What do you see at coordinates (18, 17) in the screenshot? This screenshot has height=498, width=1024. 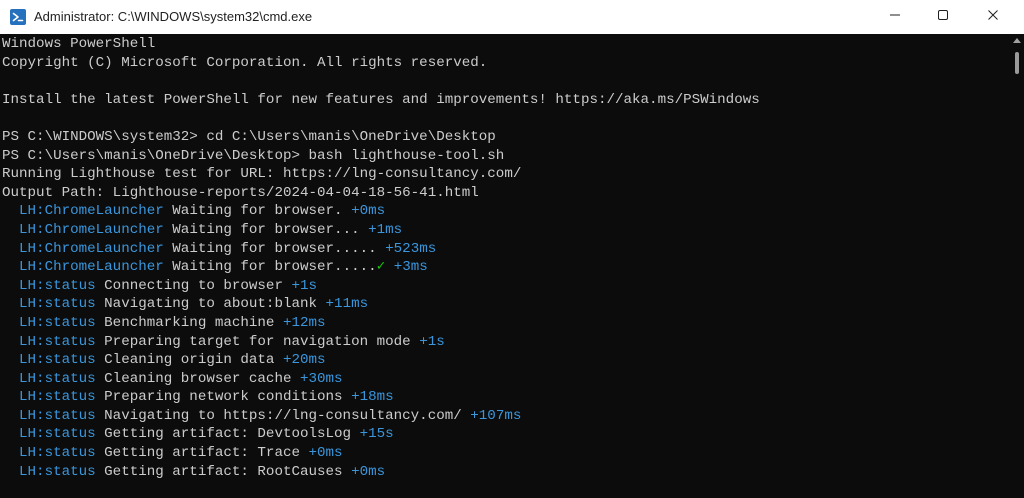 I see `powershell-icon` at bounding box center [18, 17].